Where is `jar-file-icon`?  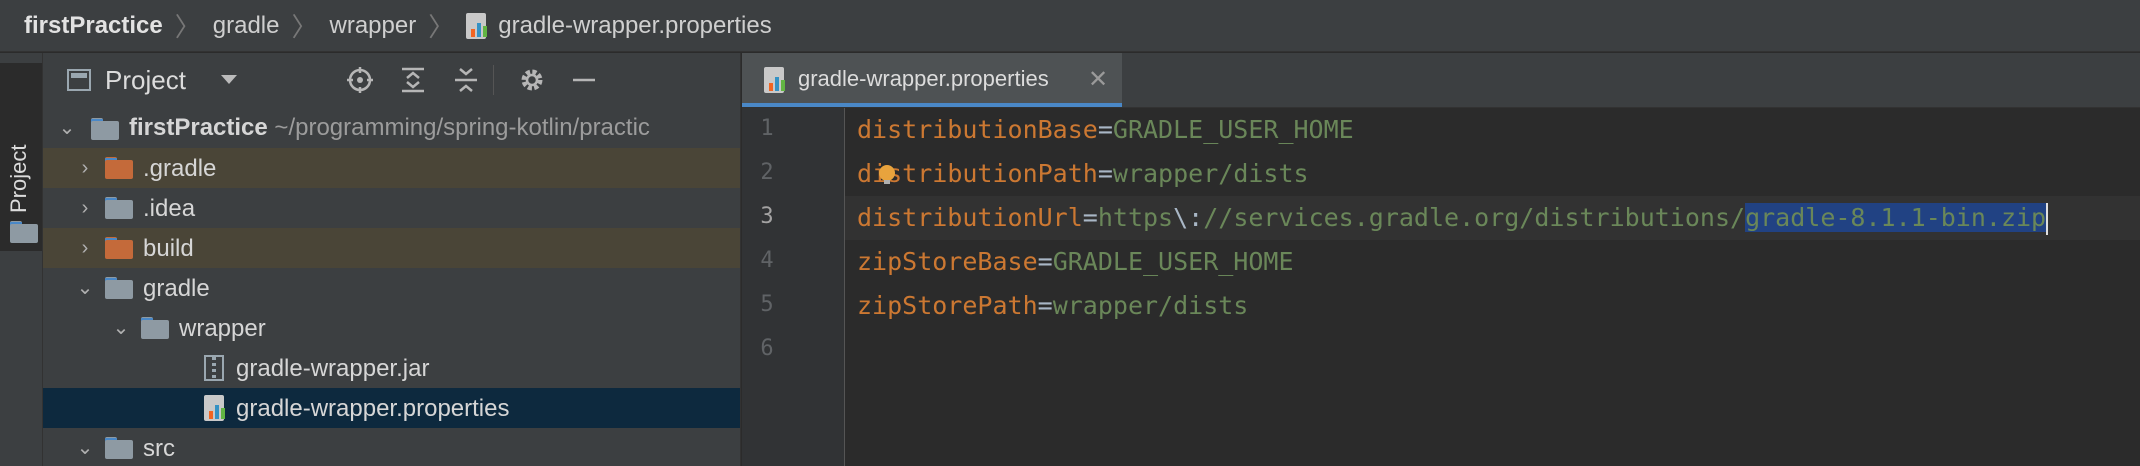 jar-file-icon is located at coordinates (214, 368).